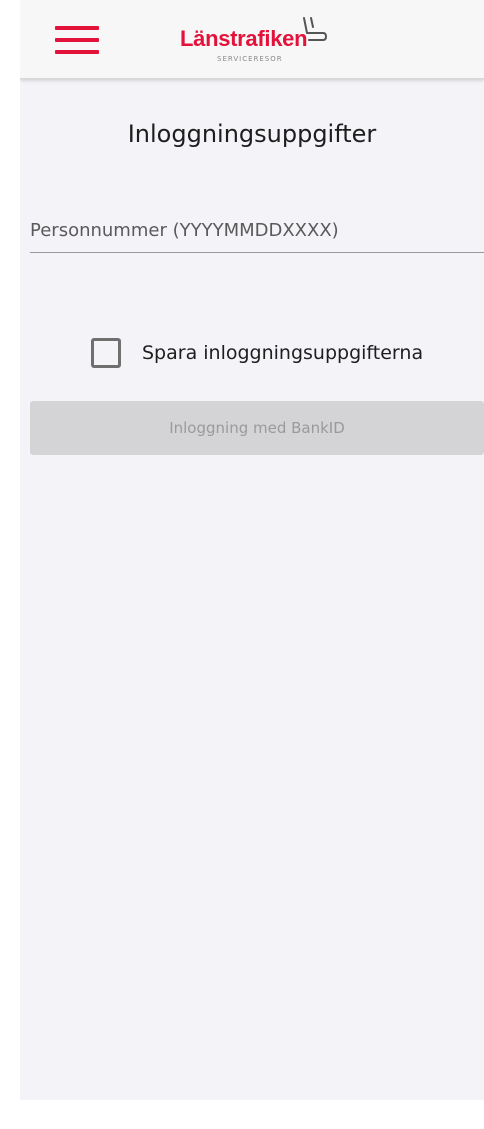 The image size is (484, 1129). What do you see at coordinates (282, 353) in the screenshot?
I see `remember-credentials-label: Spara inloggningsuppgifterna` at bounding box center [282, 353].